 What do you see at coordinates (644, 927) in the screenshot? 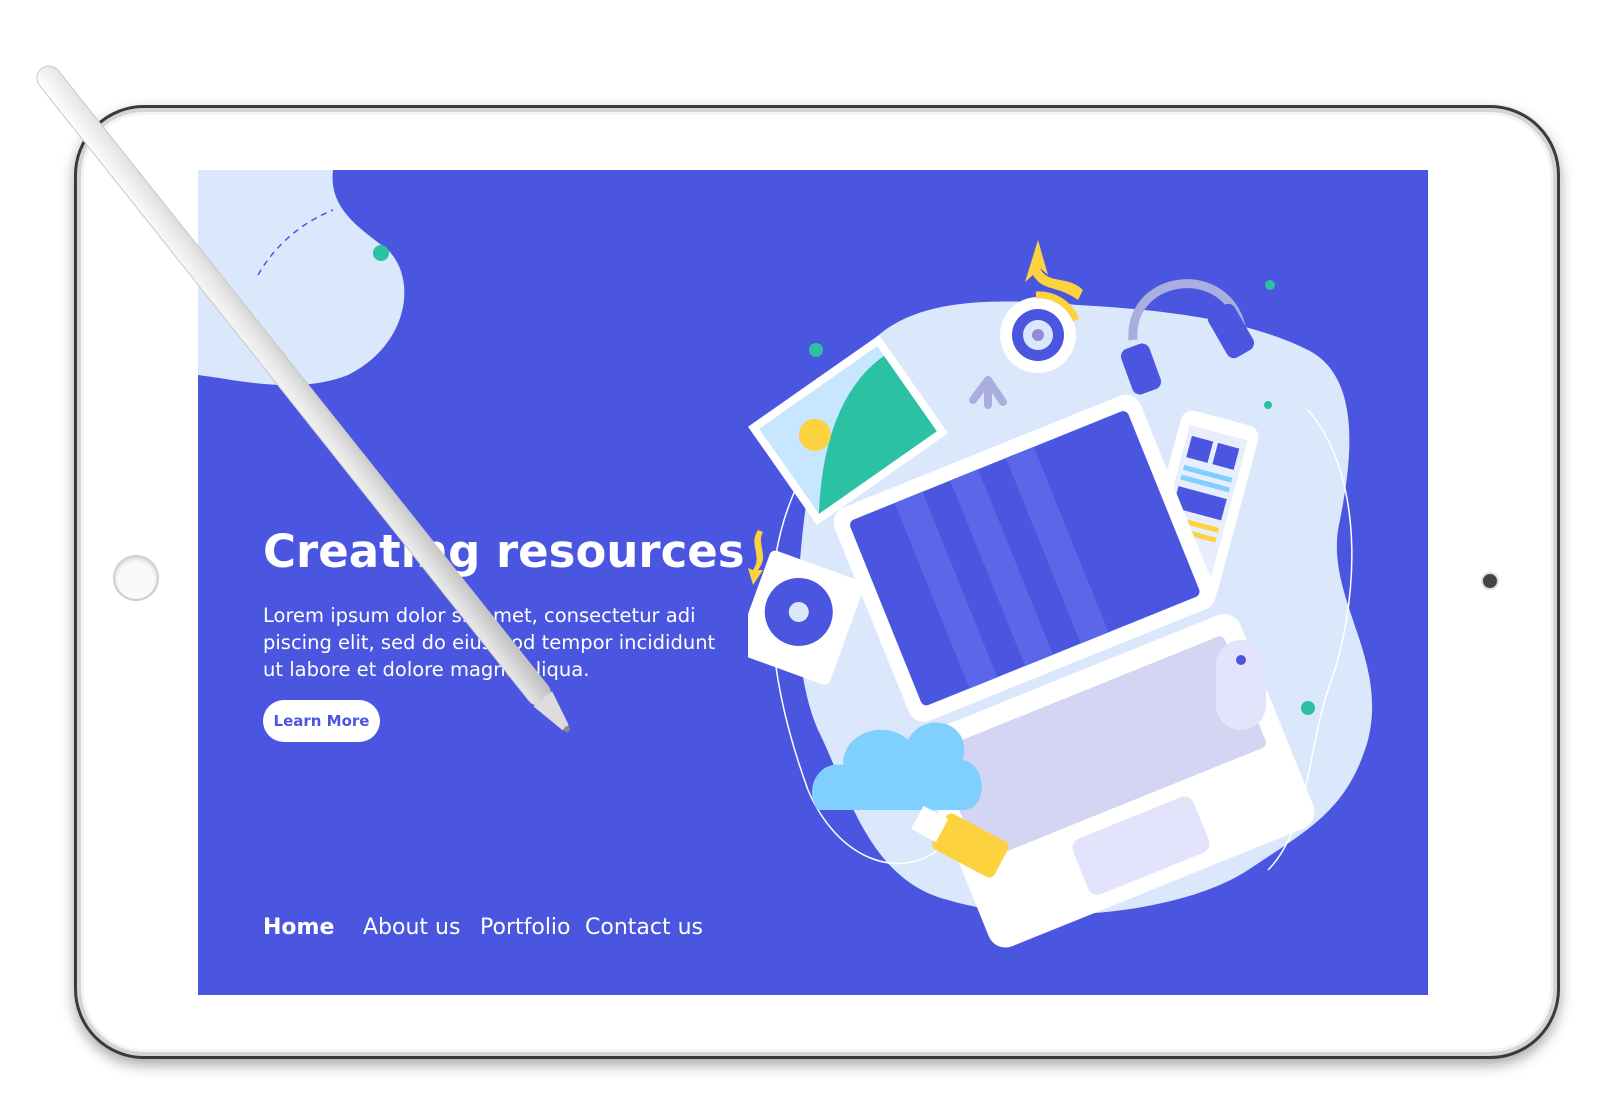
I see `nav-contact-us: Contact us` at bounding box center [644, 927].